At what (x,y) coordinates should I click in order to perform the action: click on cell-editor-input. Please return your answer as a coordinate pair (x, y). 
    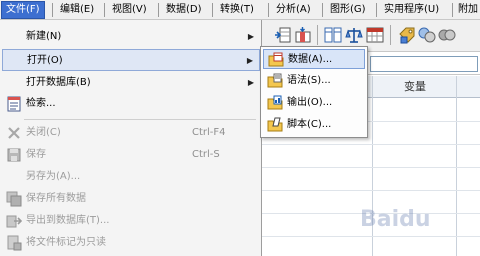
    Looking at the image, I should click on (424, 64).